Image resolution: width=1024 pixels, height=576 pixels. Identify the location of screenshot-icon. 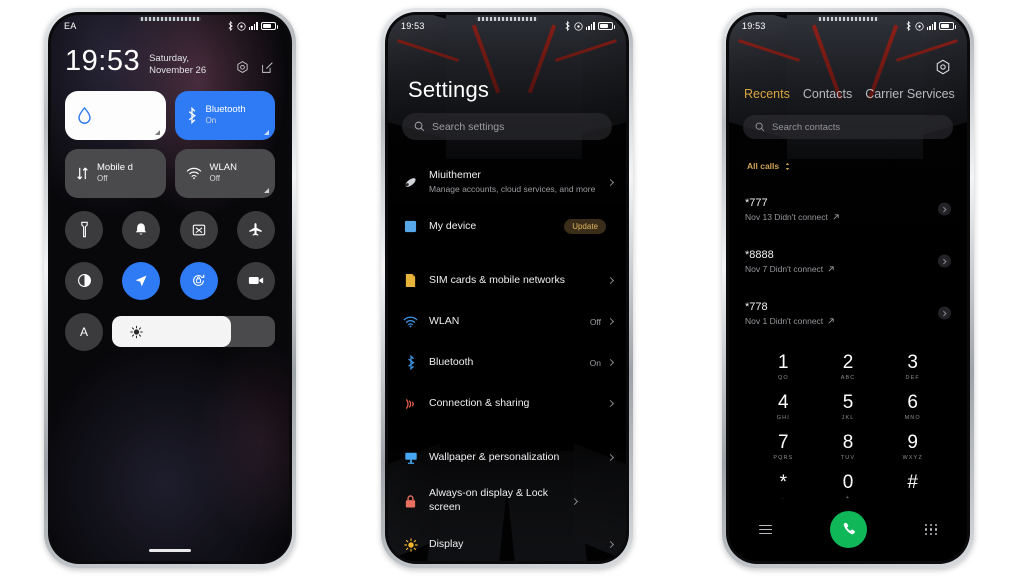
(198, 230).